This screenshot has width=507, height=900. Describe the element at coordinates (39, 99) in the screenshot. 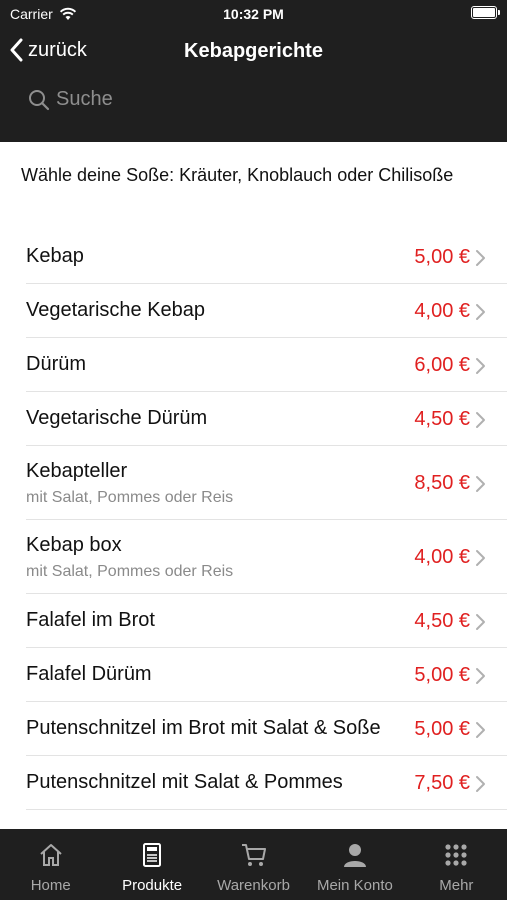

I see `search-icon` at that location.